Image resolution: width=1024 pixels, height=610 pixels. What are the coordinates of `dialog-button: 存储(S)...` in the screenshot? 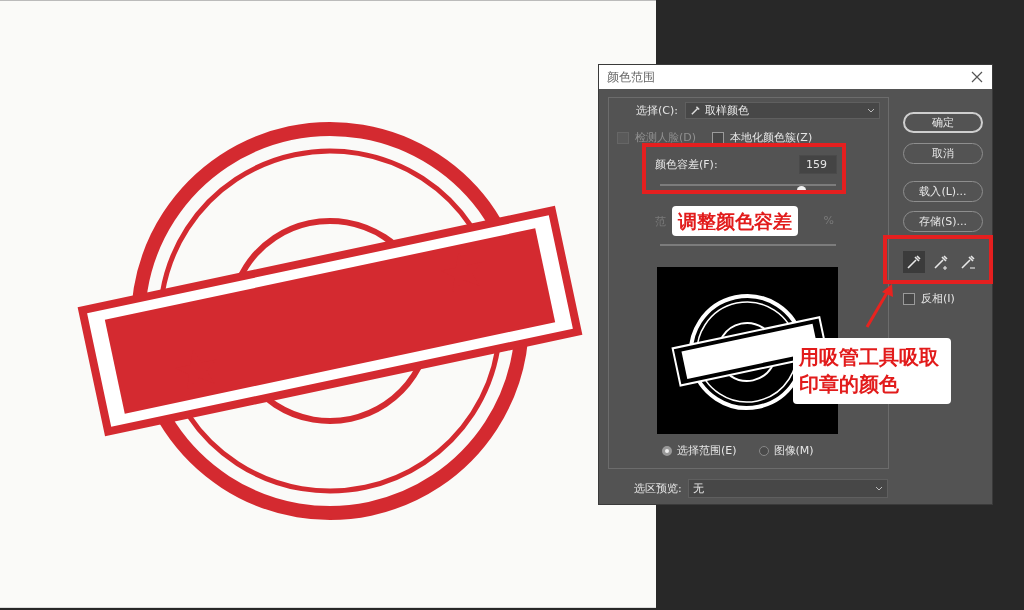 It's located at (943, 221).